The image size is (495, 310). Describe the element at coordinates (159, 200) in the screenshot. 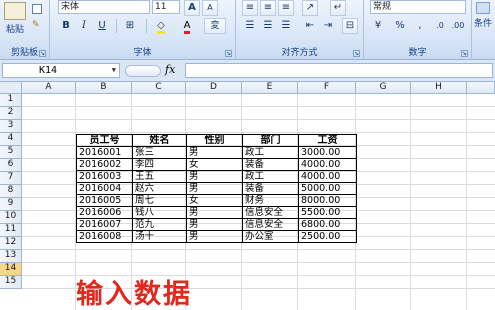

I see `table-cell: 周七` at that location.